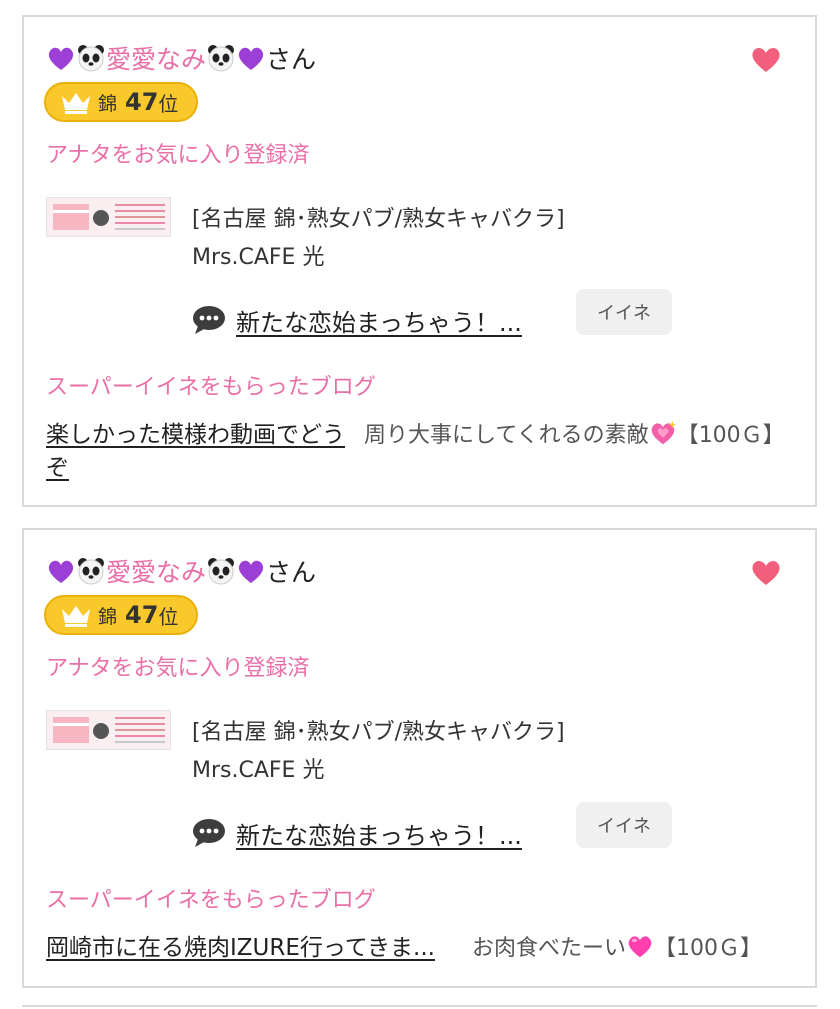  What do you see at coordinates (640, 947) in the screenshot?
I see `pink-heart-icon` at bounding box center [640, 947].